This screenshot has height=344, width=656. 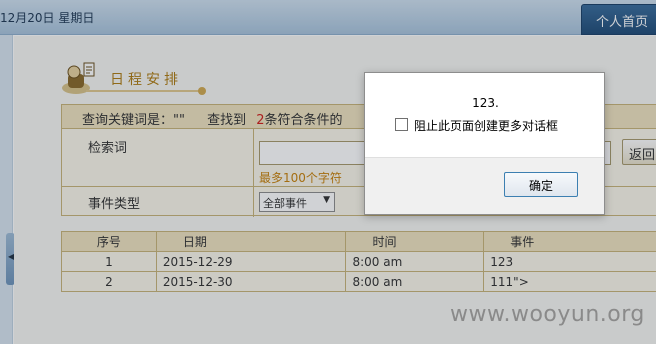 What do you see at coordinates (485, 103) in the screenshot?
I see `dialog-message: 123.` at bounding box center [485, 103].